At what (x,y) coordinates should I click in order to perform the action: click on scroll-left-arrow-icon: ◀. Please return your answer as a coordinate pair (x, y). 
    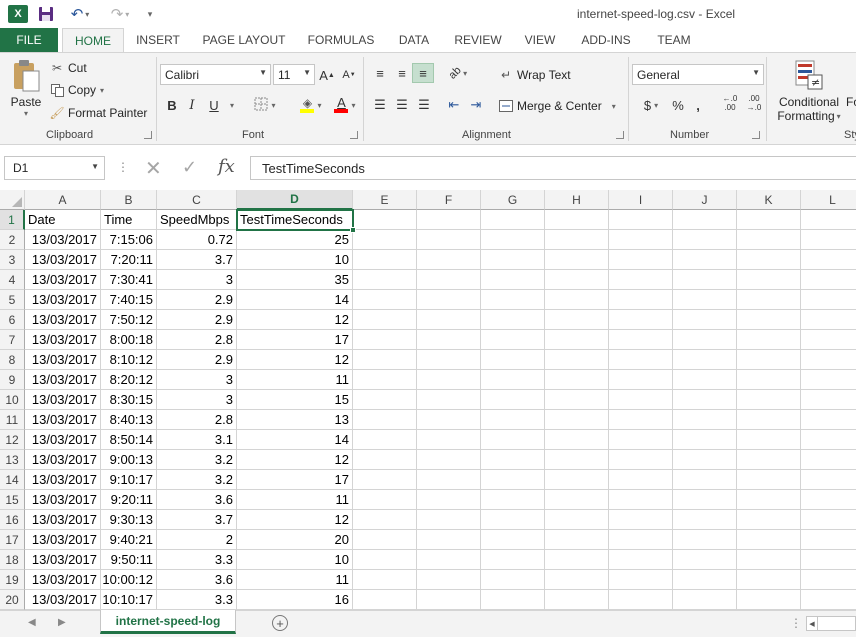
    Looking at the image, I should click on (812, 623).